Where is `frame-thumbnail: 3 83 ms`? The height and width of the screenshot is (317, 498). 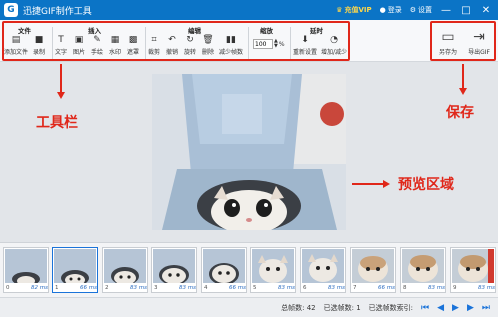 frame-thumbnail: 3 83 ms is located at coordinates (174, 270).